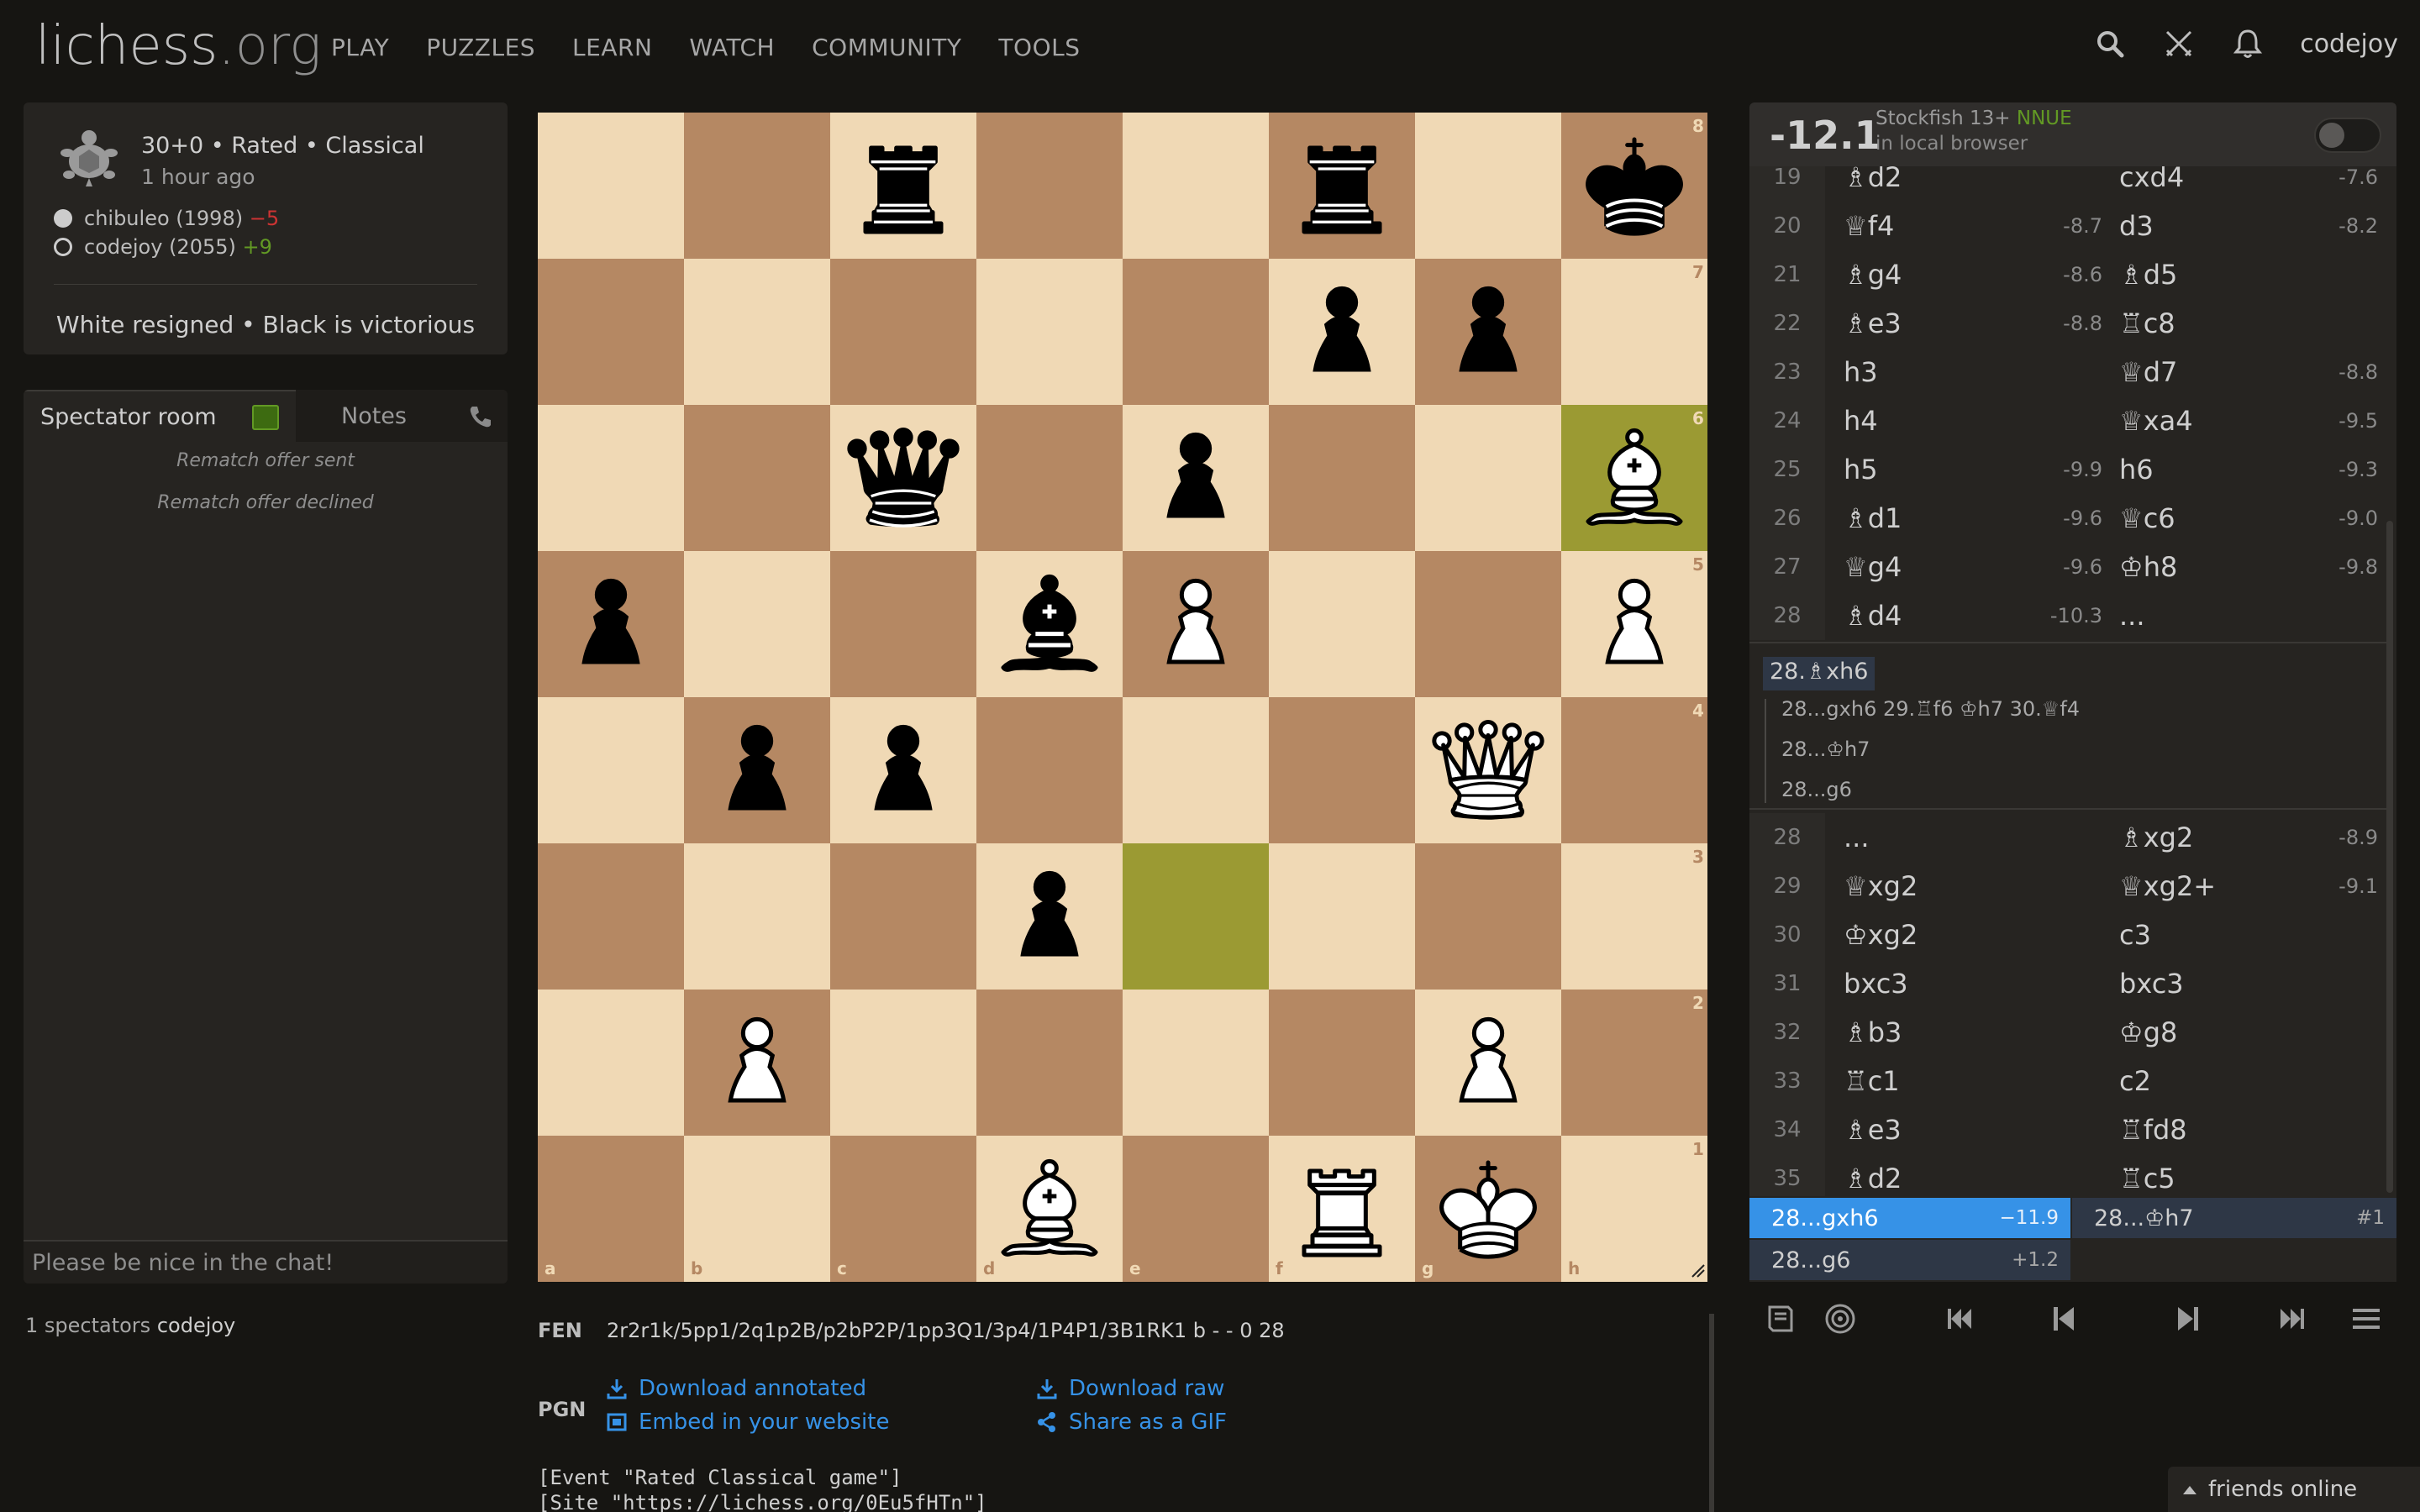  What do you see at coordinates (2366, 1318) in the screenshot?
I see `menu-icon` at bounding box center [2366, 1318].